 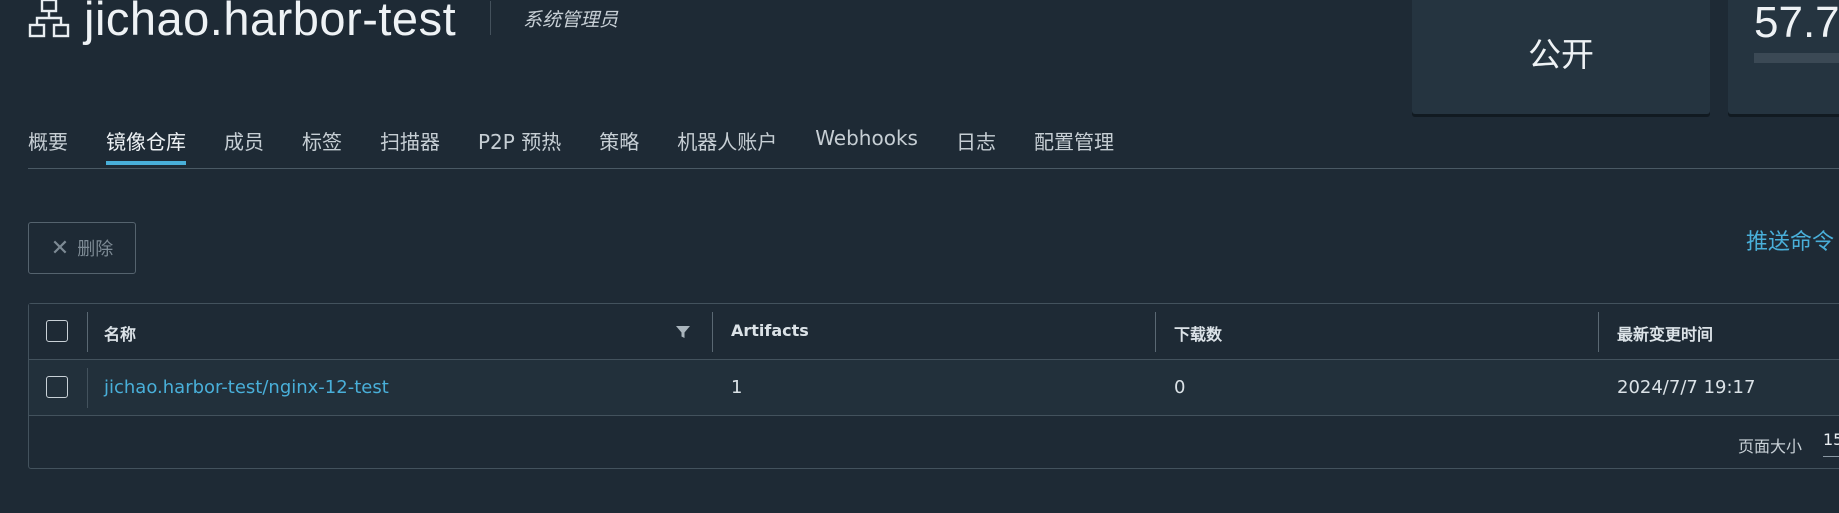 I want to click on project-title: jichao.harbor-test, so click(x=270, y=22).